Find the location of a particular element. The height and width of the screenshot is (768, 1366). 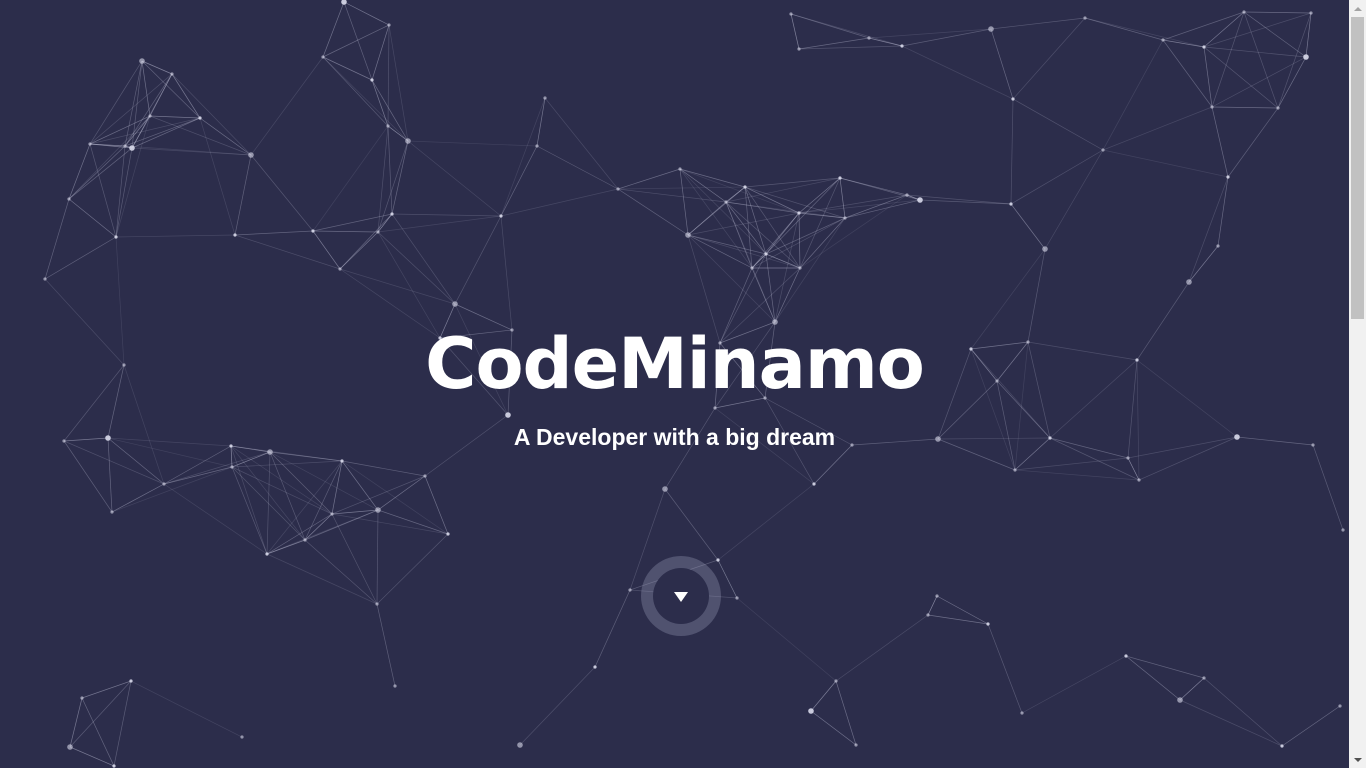

caret-up-icon is located at coordinates (1357, 8).